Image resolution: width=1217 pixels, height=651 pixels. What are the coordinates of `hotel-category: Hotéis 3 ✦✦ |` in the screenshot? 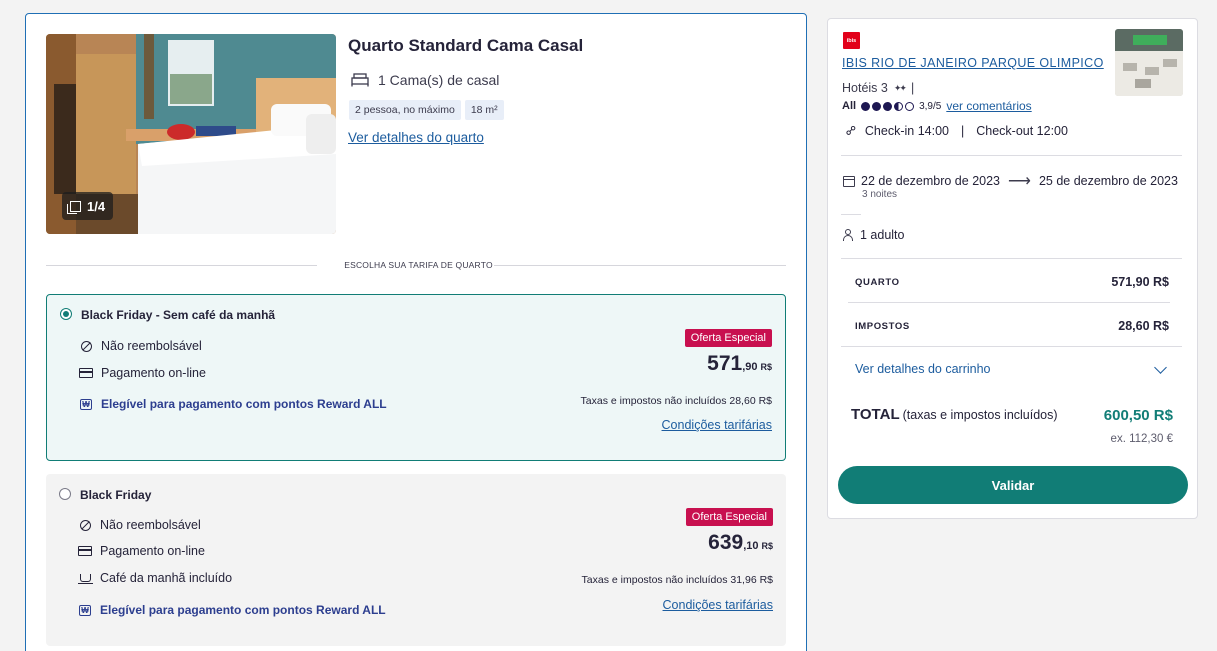 It's located at (878, 88).